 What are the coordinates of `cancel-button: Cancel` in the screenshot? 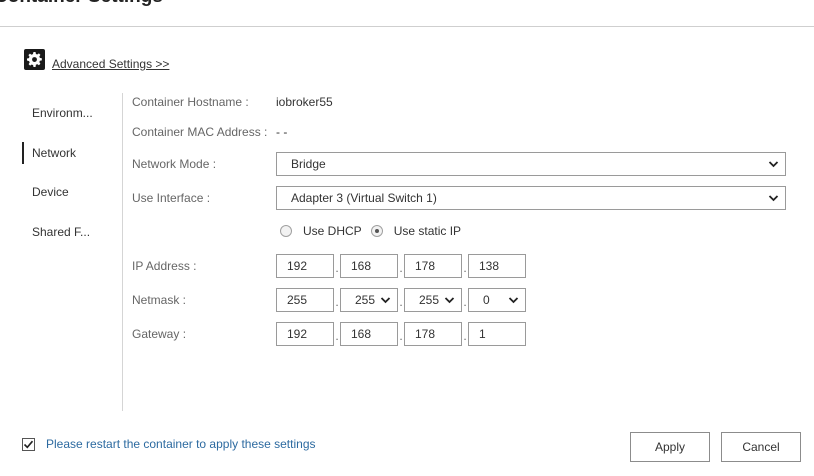 It's located at (761, 447).